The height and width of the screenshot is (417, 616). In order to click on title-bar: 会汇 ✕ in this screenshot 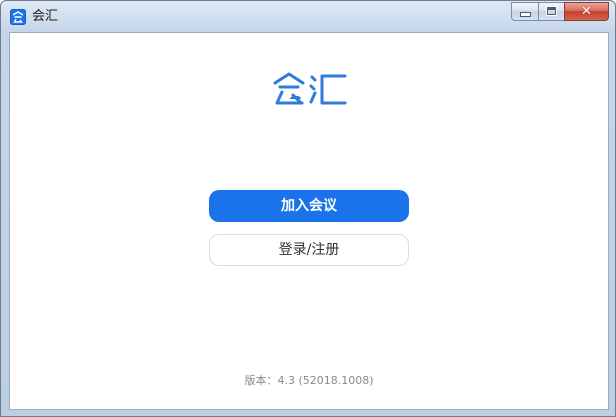, I will do `click(308, 16)`.